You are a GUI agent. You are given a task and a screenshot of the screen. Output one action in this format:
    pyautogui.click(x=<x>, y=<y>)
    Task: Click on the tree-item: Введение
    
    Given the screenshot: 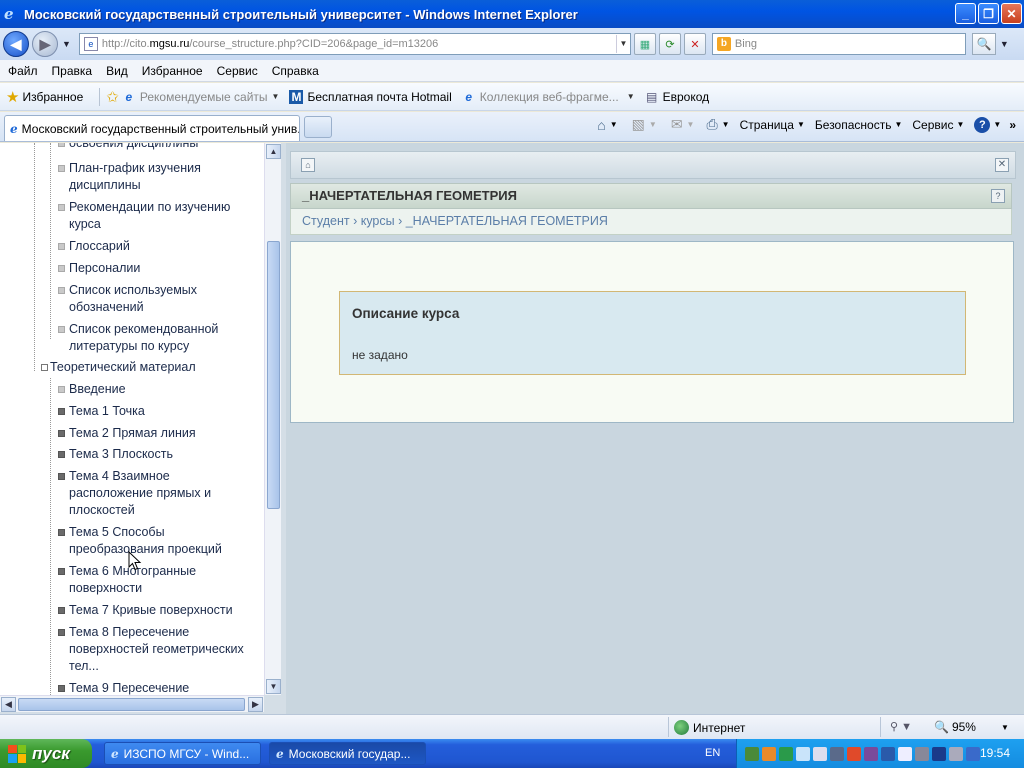 What is the action you would take?
    pyautogui.click(x=154, y=389)
    